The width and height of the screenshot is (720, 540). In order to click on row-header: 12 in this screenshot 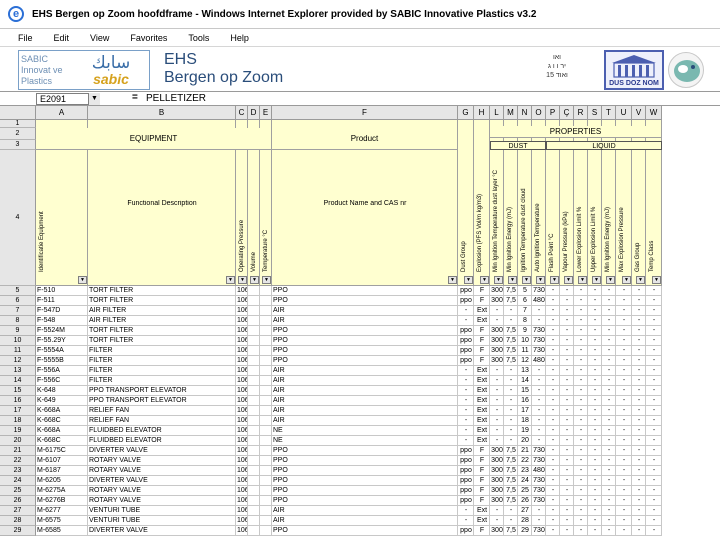, I will do `click(18, 361)`.